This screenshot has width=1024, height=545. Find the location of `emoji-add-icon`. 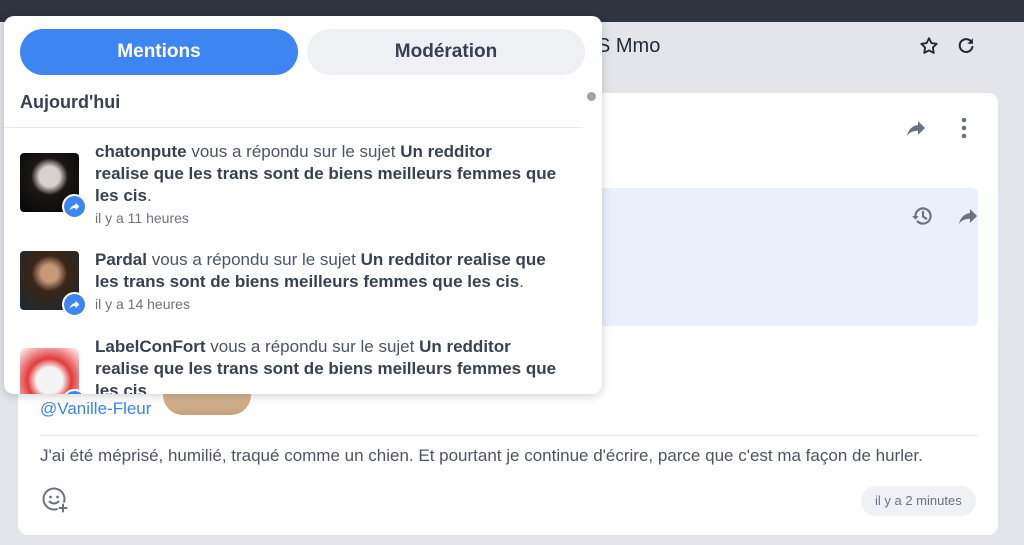

emoji-add-icon is located at coordinates (55, 500).